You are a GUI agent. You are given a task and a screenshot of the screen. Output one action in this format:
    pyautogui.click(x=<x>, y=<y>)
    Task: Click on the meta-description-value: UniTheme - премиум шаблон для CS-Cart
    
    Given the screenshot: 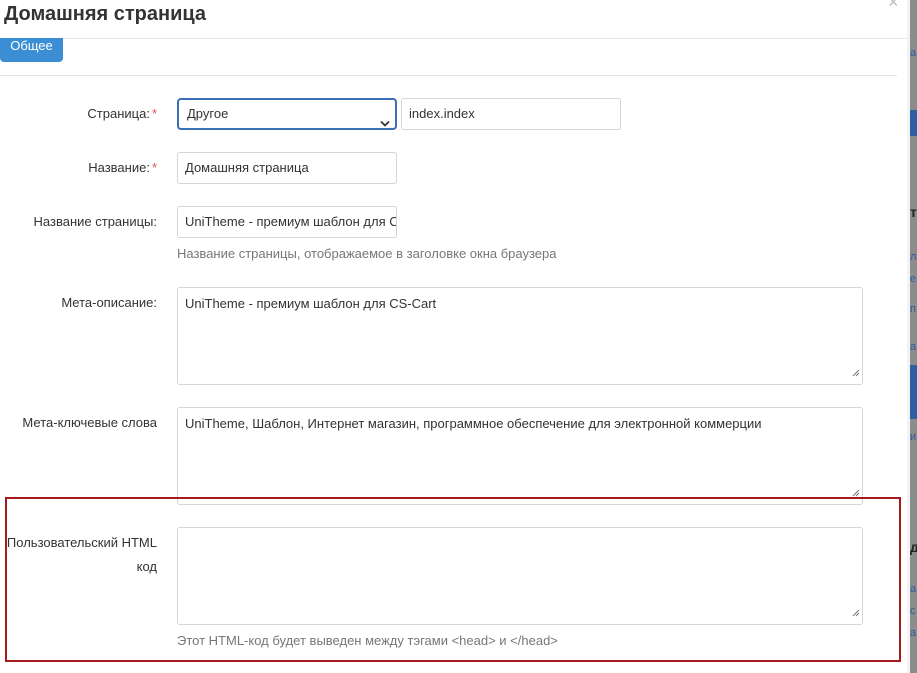 What is the action you would take?
    pyautogui.click(x=311, y=303)
    